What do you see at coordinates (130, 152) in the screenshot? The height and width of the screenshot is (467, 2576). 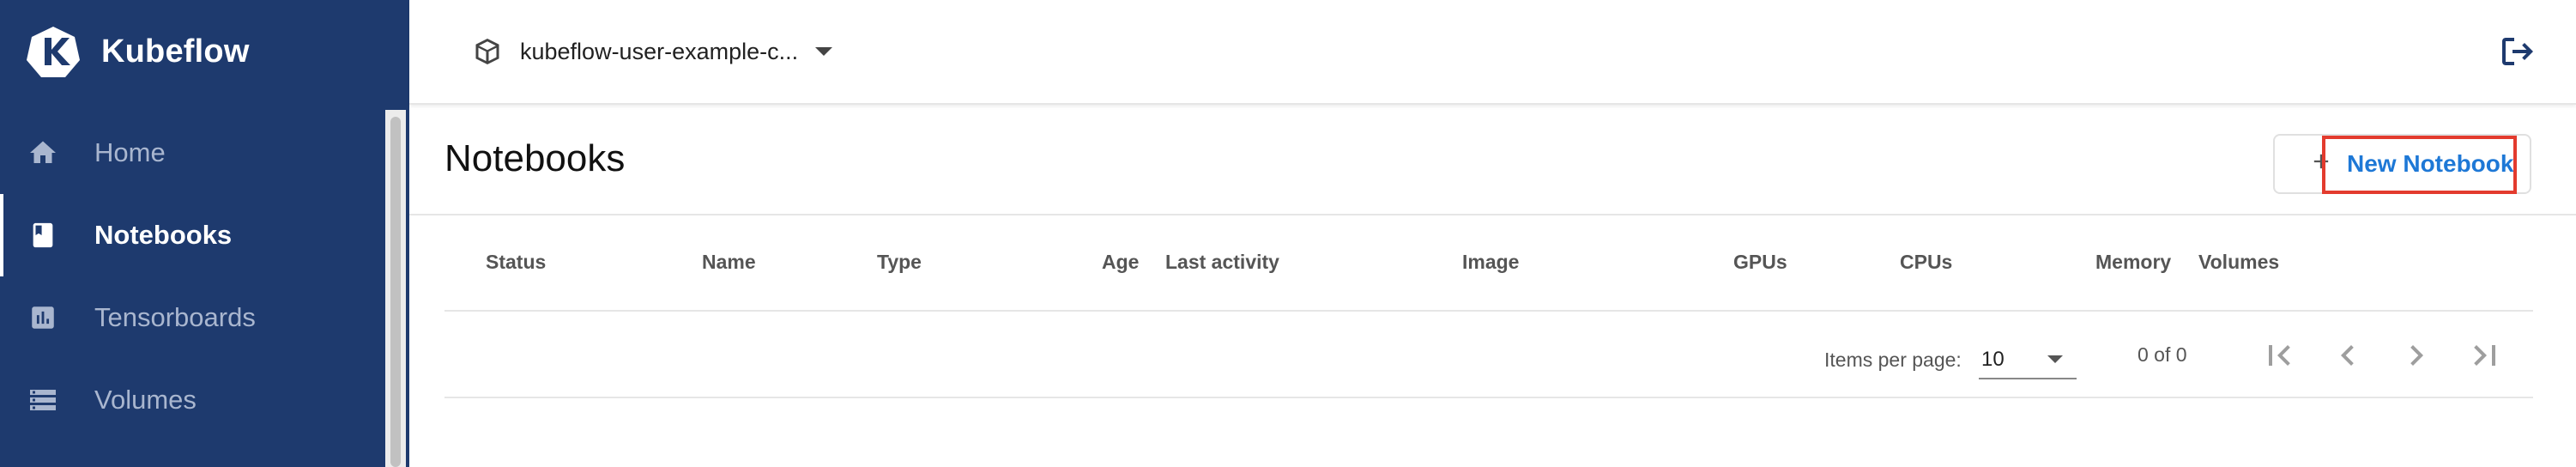 I see `sidebar-item-label: Home` at bounding box center [130, 152].